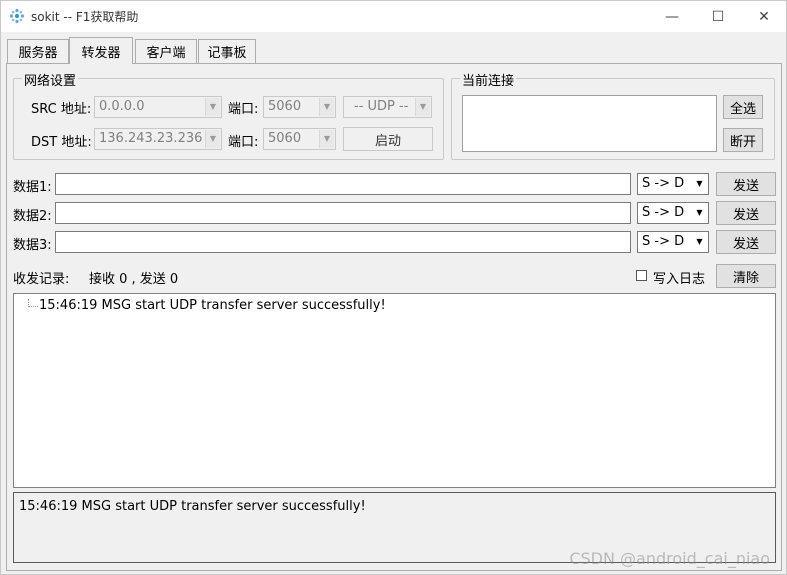 The width and height of the screenshot is (787, 575). Describe the element at coordinates (381, 106) in the screenshot. I see `protocol-value: -- UDP --` at that location.